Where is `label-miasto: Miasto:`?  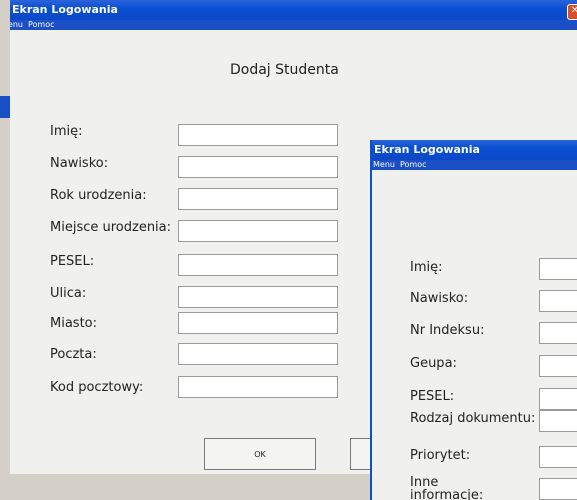 label-miasto: Miasto: is located at coordinates (73, 323).